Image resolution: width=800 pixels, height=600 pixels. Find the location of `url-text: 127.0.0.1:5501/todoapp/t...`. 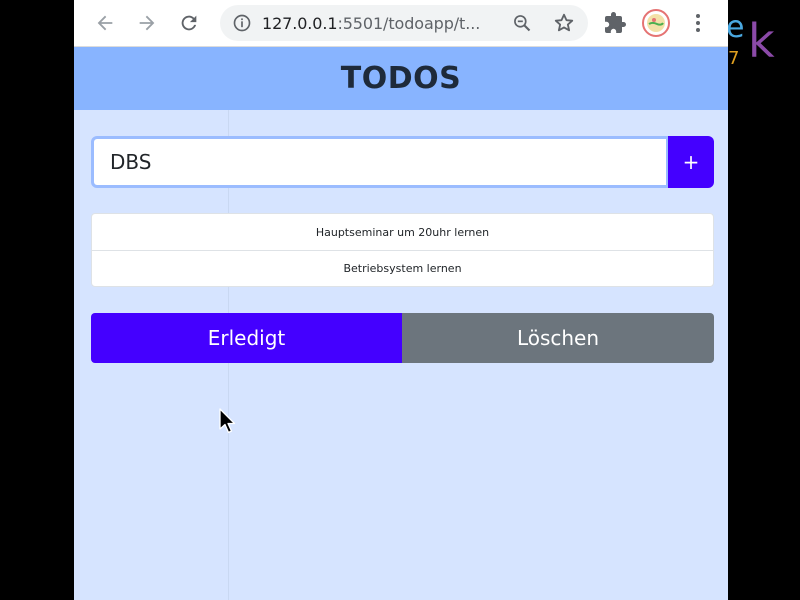

url-text: 127.0.0.1:5501/todoapp/t... is located at coordinates (371, 23).